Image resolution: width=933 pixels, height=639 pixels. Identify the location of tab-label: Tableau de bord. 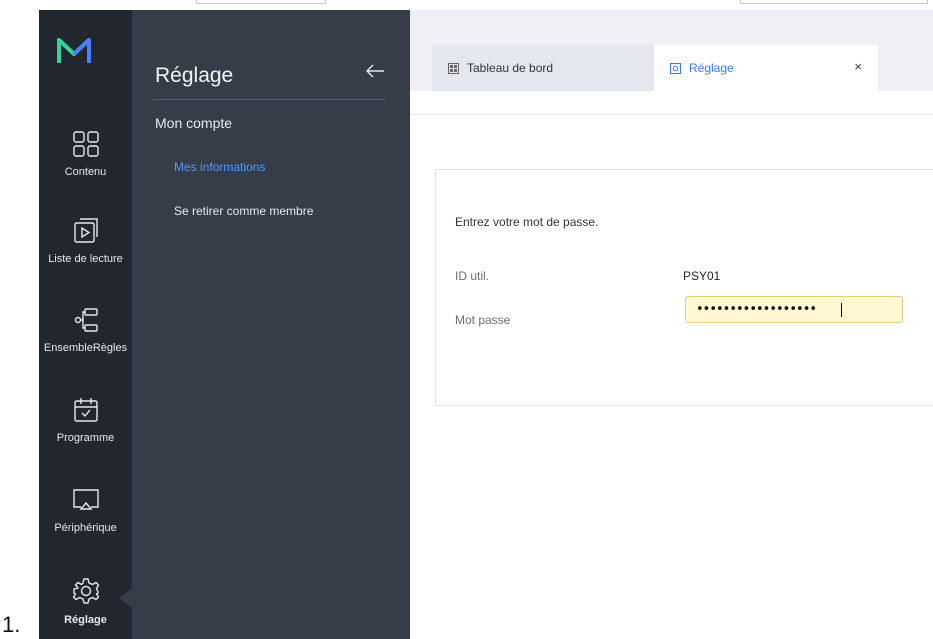
(510, 68).